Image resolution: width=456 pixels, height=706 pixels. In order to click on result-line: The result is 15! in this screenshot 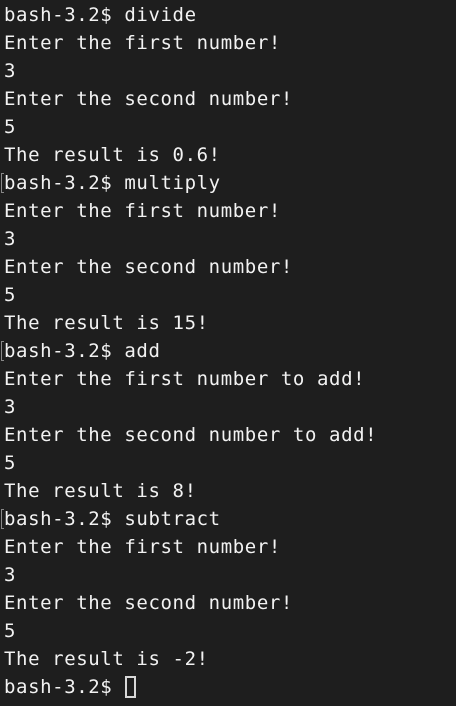, I will do `click(106, 323)`.